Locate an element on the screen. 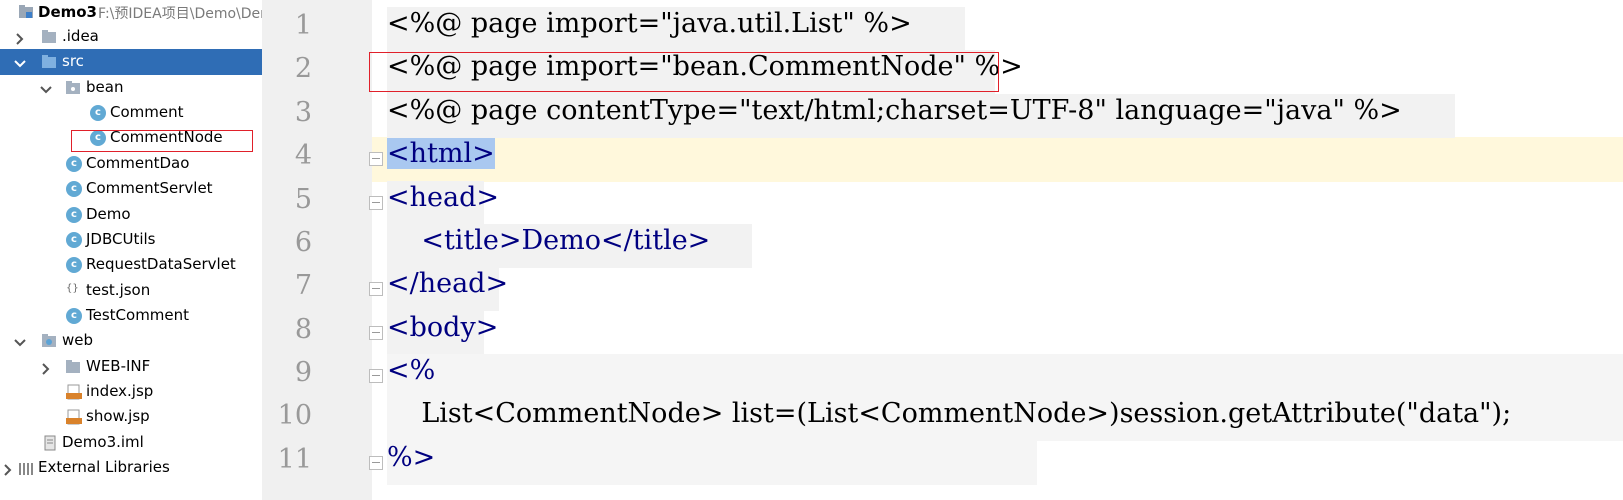 This screenshot has height=500, width=1623. line-number: 5 is located at coordinates (303, 199).